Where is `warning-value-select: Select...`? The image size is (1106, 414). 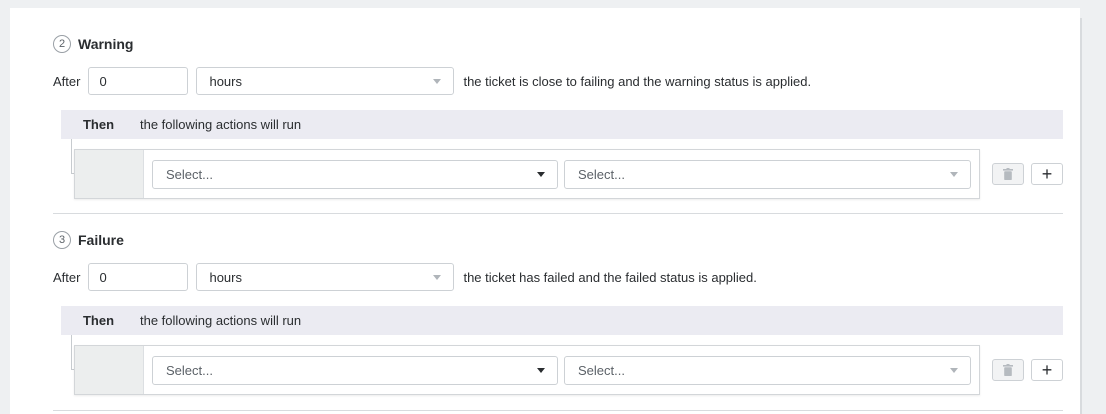 warning-value-select: Select... is located at coordinates (767, 174).